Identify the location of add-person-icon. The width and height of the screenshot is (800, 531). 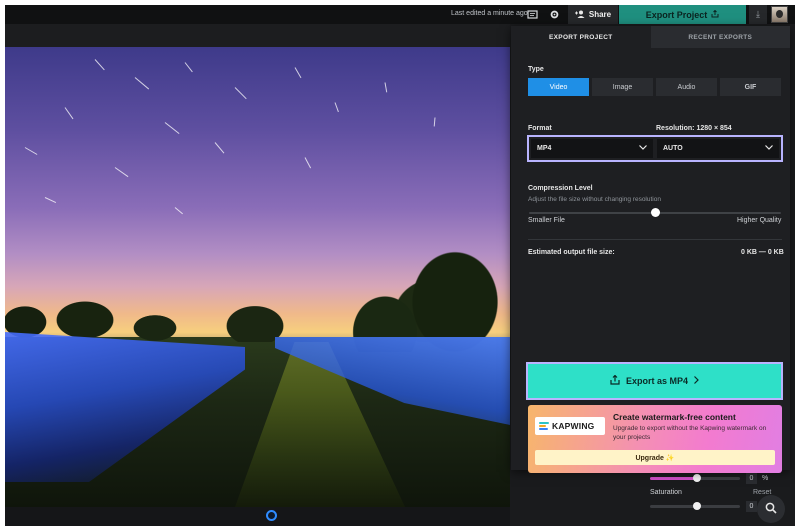
(579, 15).